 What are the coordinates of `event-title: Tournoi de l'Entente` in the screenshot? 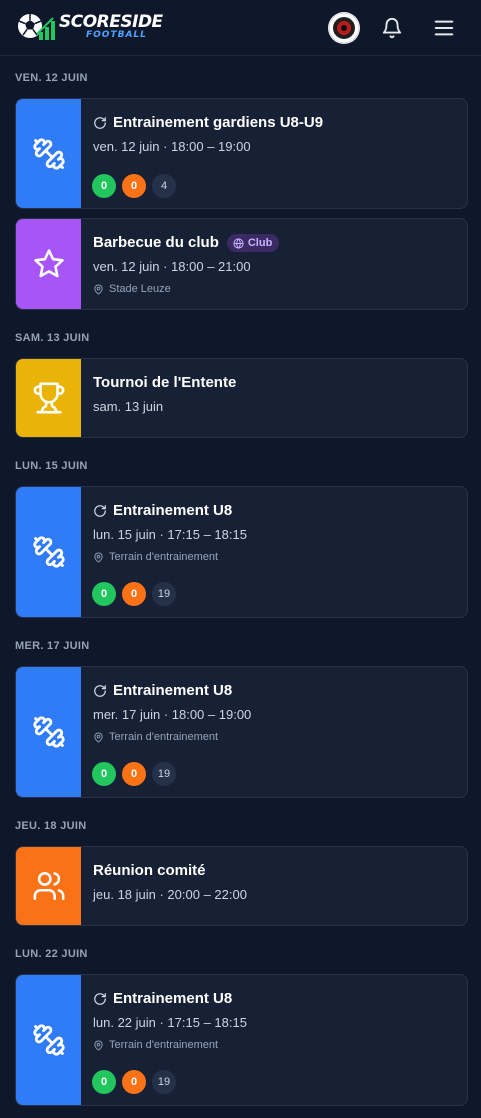 It's located at (164, 383).